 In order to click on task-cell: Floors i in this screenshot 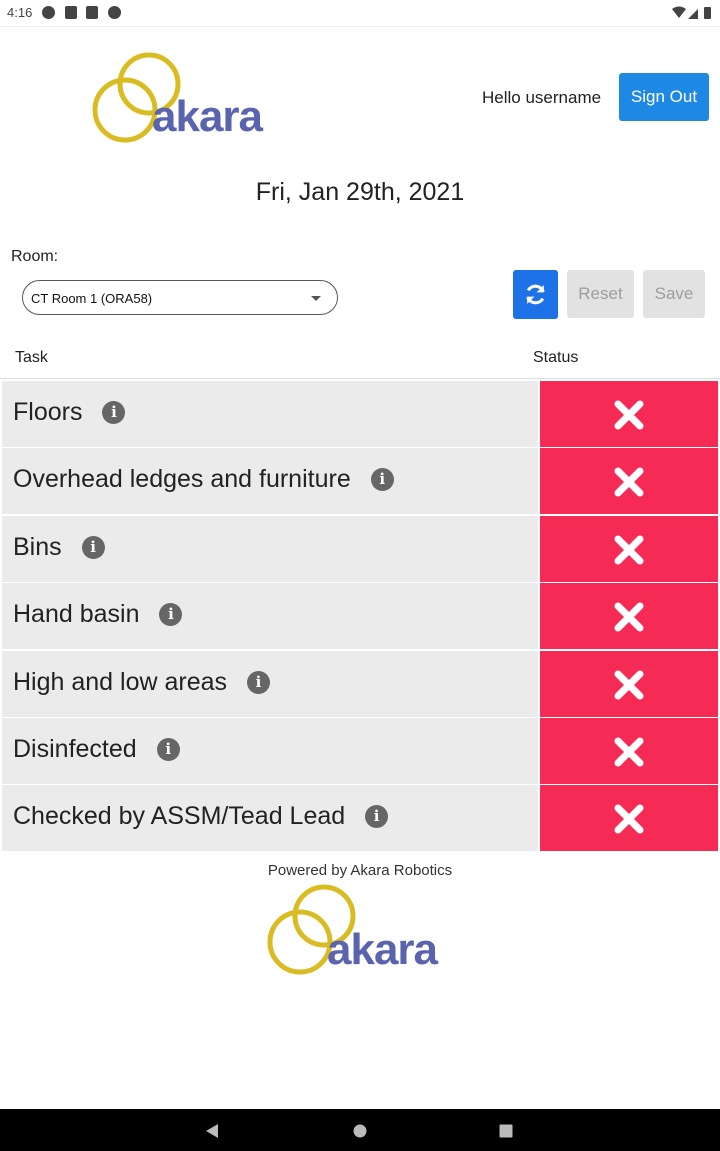, I will do `click(270, 414)`.